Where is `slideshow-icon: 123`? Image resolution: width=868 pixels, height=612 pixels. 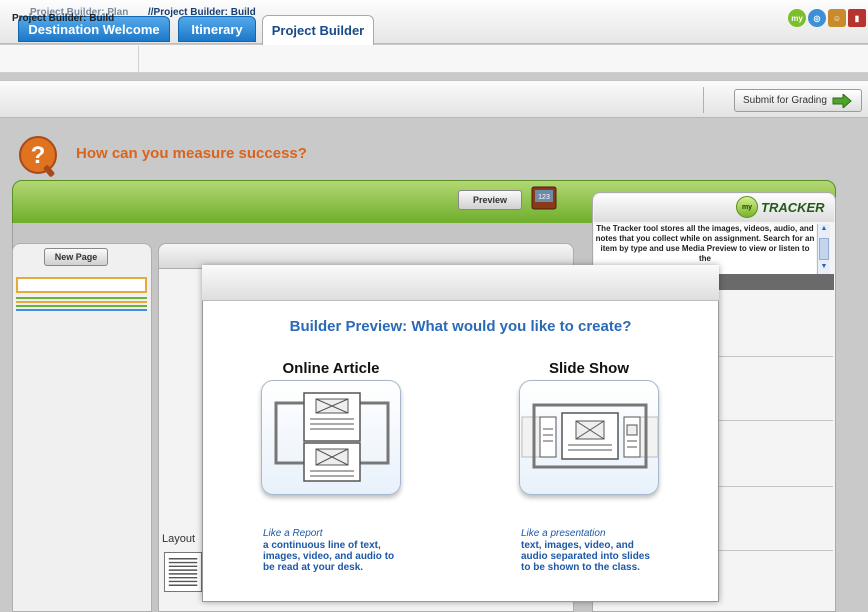 slideshow-icon: 123 is located at coordinates (544, 198).